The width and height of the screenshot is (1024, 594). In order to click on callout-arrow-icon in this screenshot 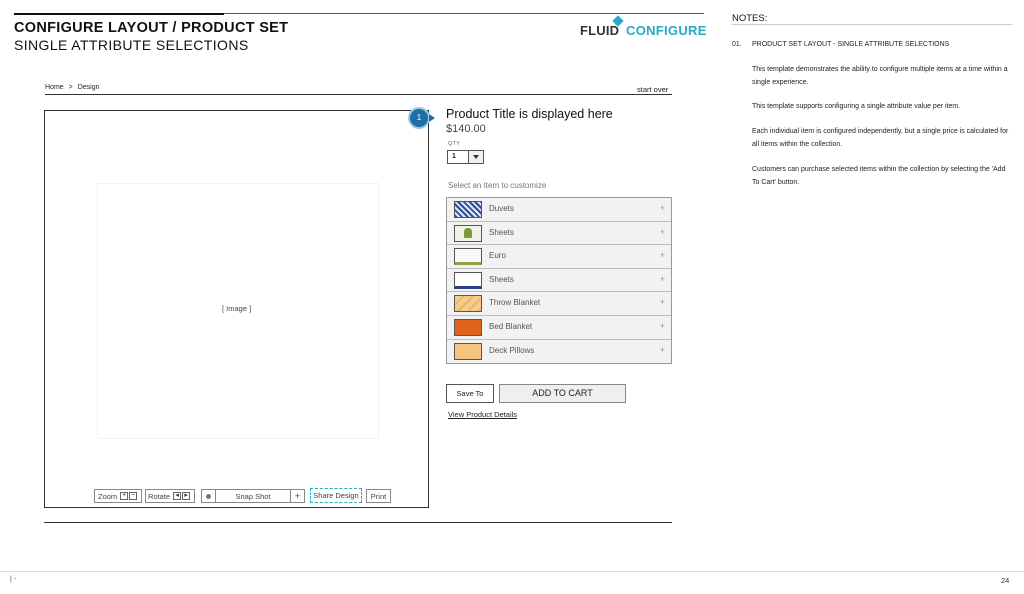, I will do `click(432, 118)`.